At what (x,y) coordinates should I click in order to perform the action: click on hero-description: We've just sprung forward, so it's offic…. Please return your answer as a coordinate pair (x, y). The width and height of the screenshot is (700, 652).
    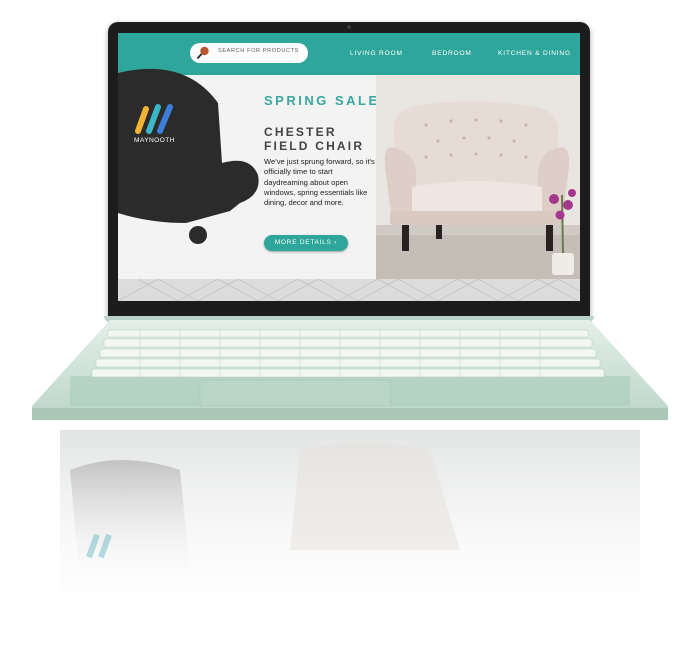
    Looking at the image, I should click on (319, 182).